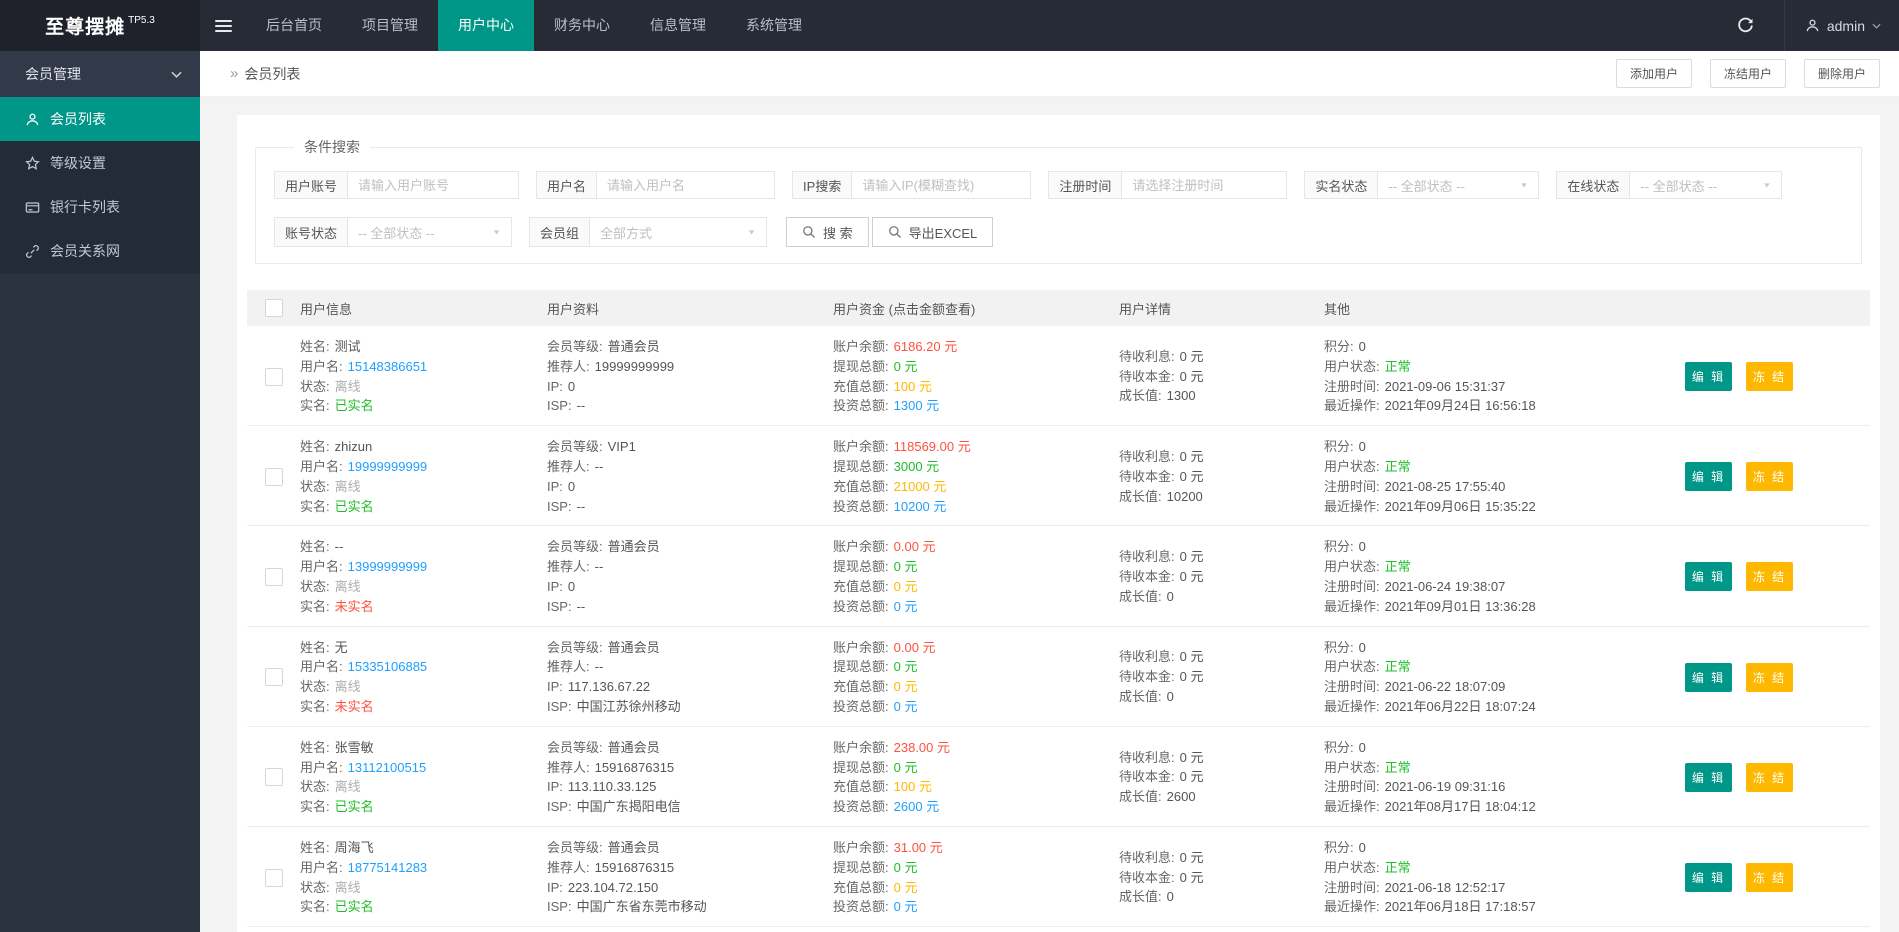 This screenshot has height=932, width=1899. Describe the element at coordinates (390, 25) in the screenshot. I see `nav-item-project: 项目管理` at that location.